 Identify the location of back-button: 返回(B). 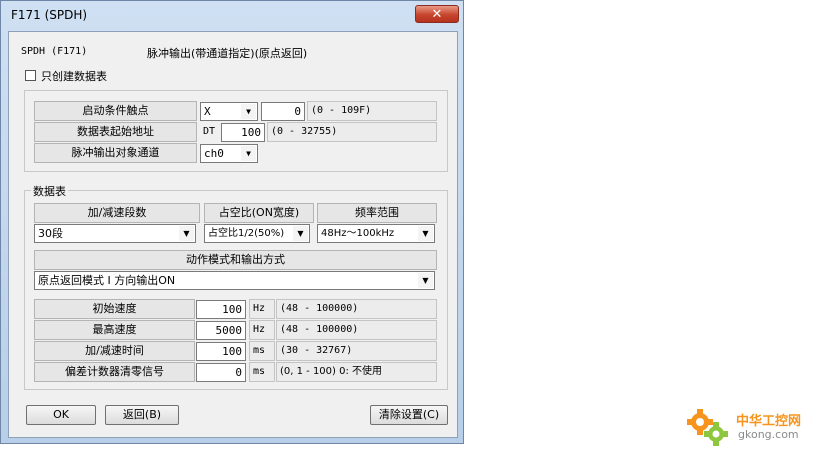
(142, 415).